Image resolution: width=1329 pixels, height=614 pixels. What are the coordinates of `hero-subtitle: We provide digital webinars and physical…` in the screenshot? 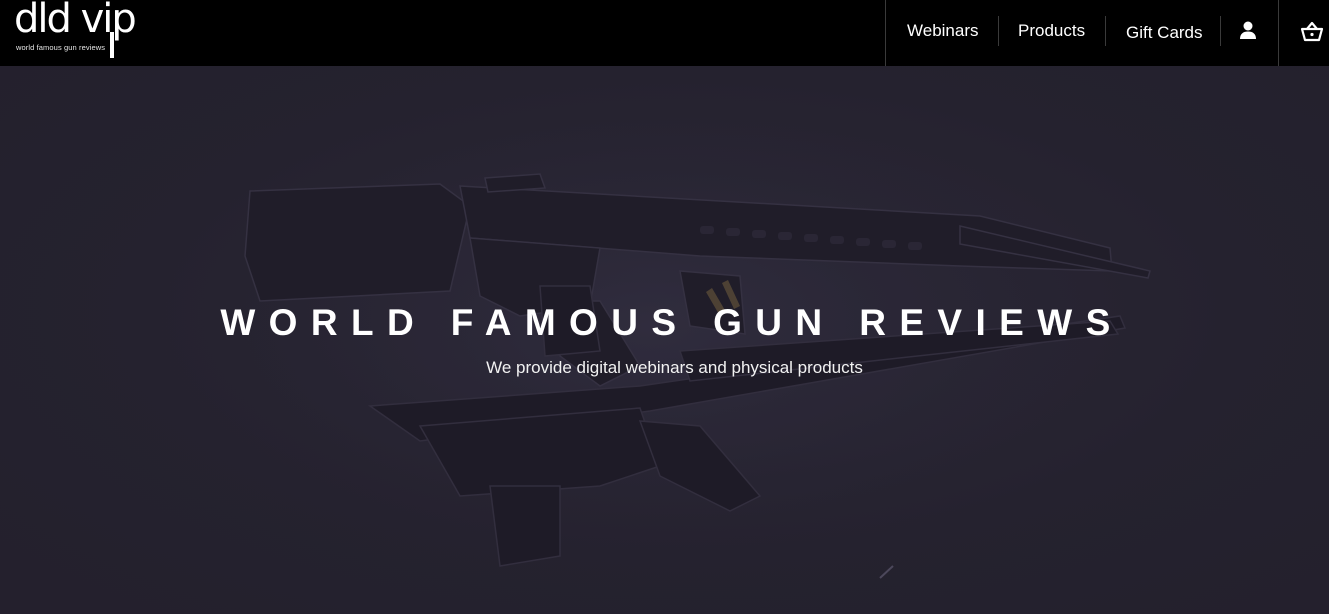 It's located at (674, 367).